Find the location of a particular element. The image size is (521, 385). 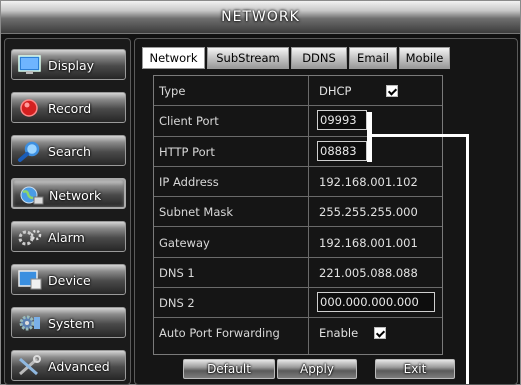

record-icon is located at coordinates (29, 108).